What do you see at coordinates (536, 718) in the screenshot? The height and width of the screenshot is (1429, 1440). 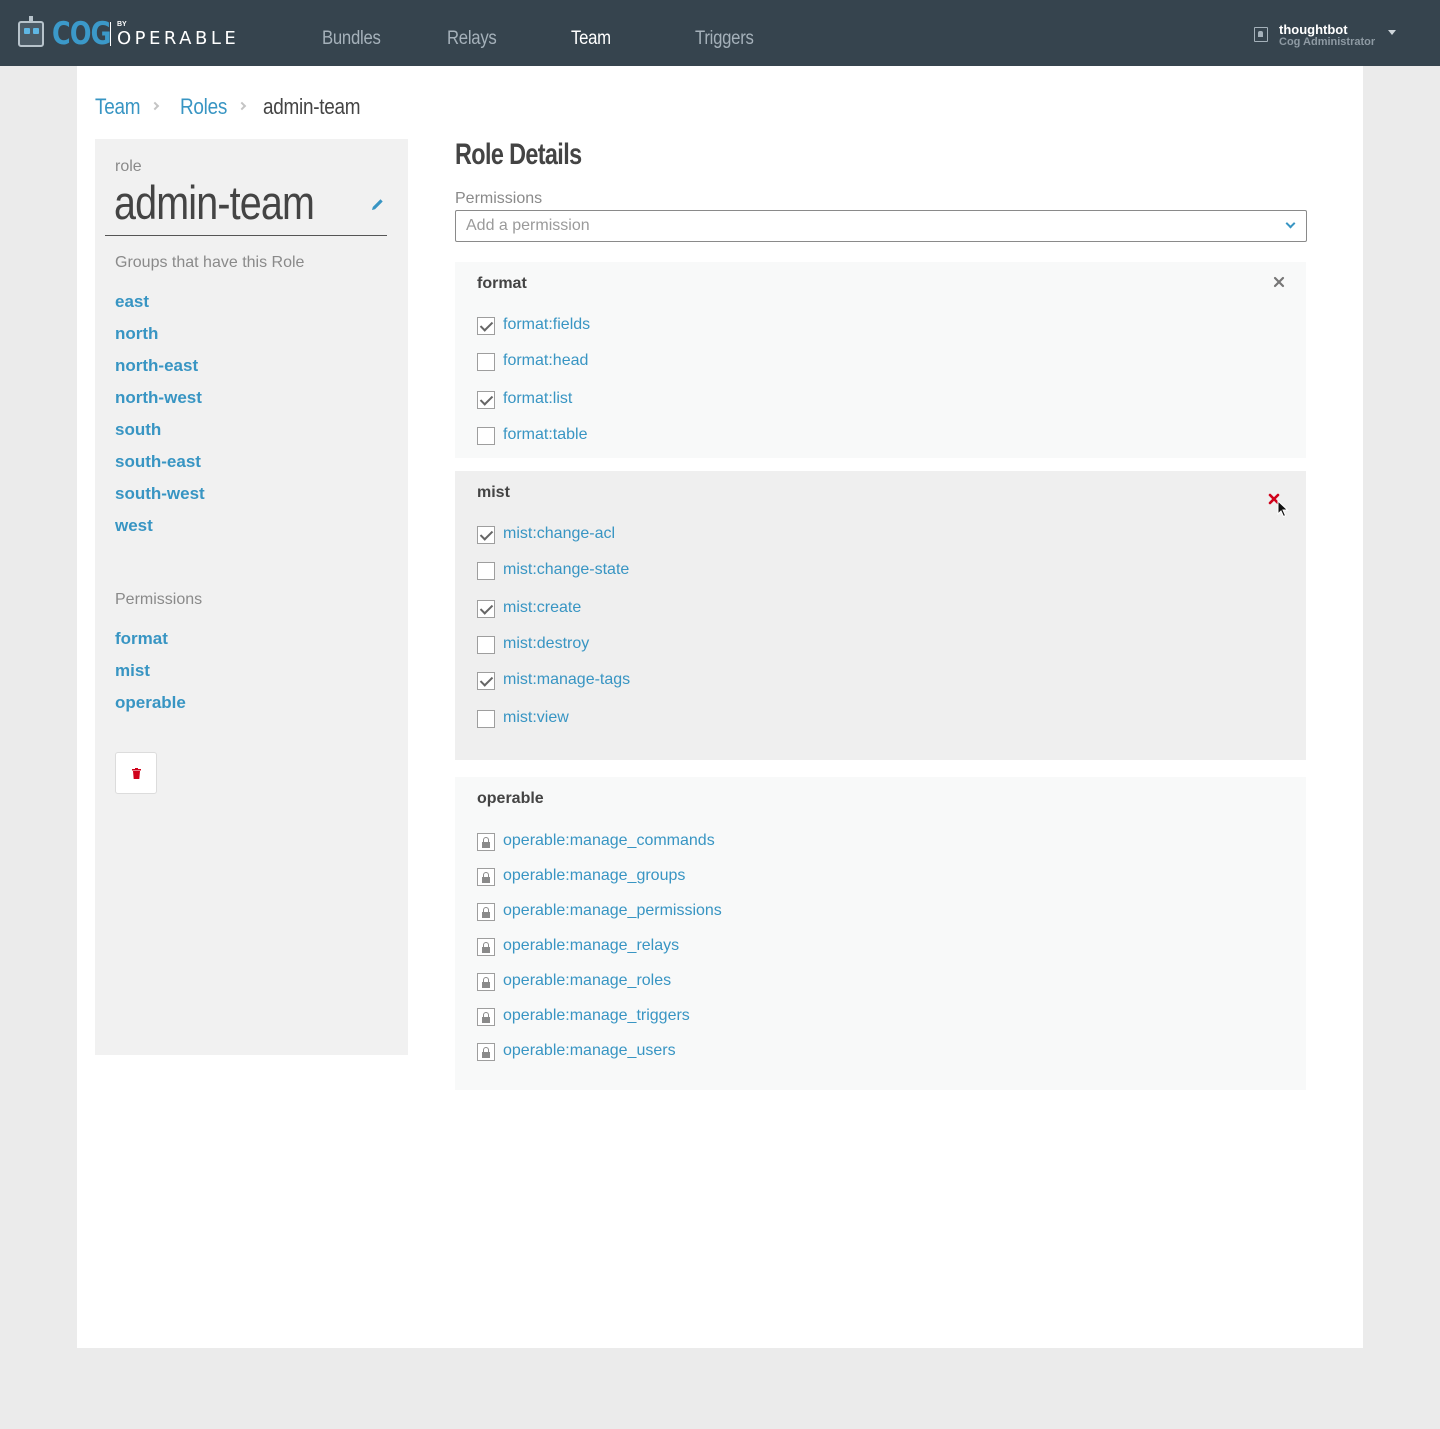 I see `permission-label: mist:view` at bounding box center [536, 718].